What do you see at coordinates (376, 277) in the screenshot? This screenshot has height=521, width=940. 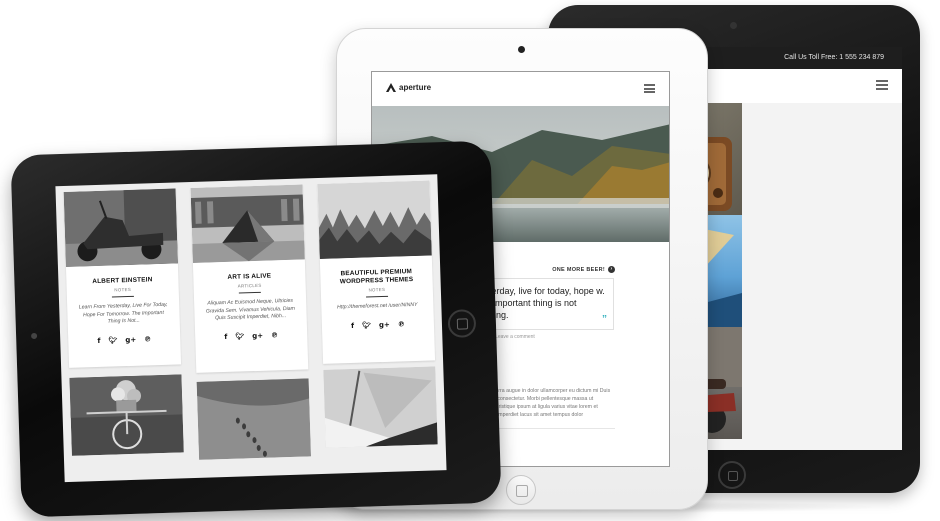 I see `card-title: BEAUTIFUL PREMIUM WORDPRESS THEMES` at bounding box center [376, 277].